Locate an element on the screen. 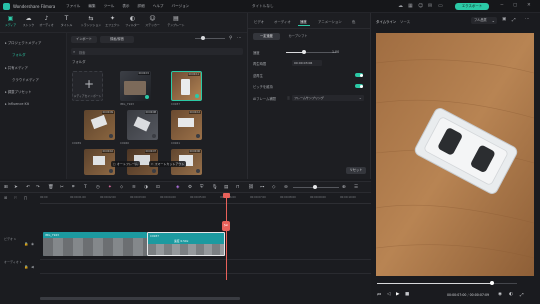 This screenshot has height=304, width=540. layout-grid-icon: ⊞ is located at coordinates (6, 187).